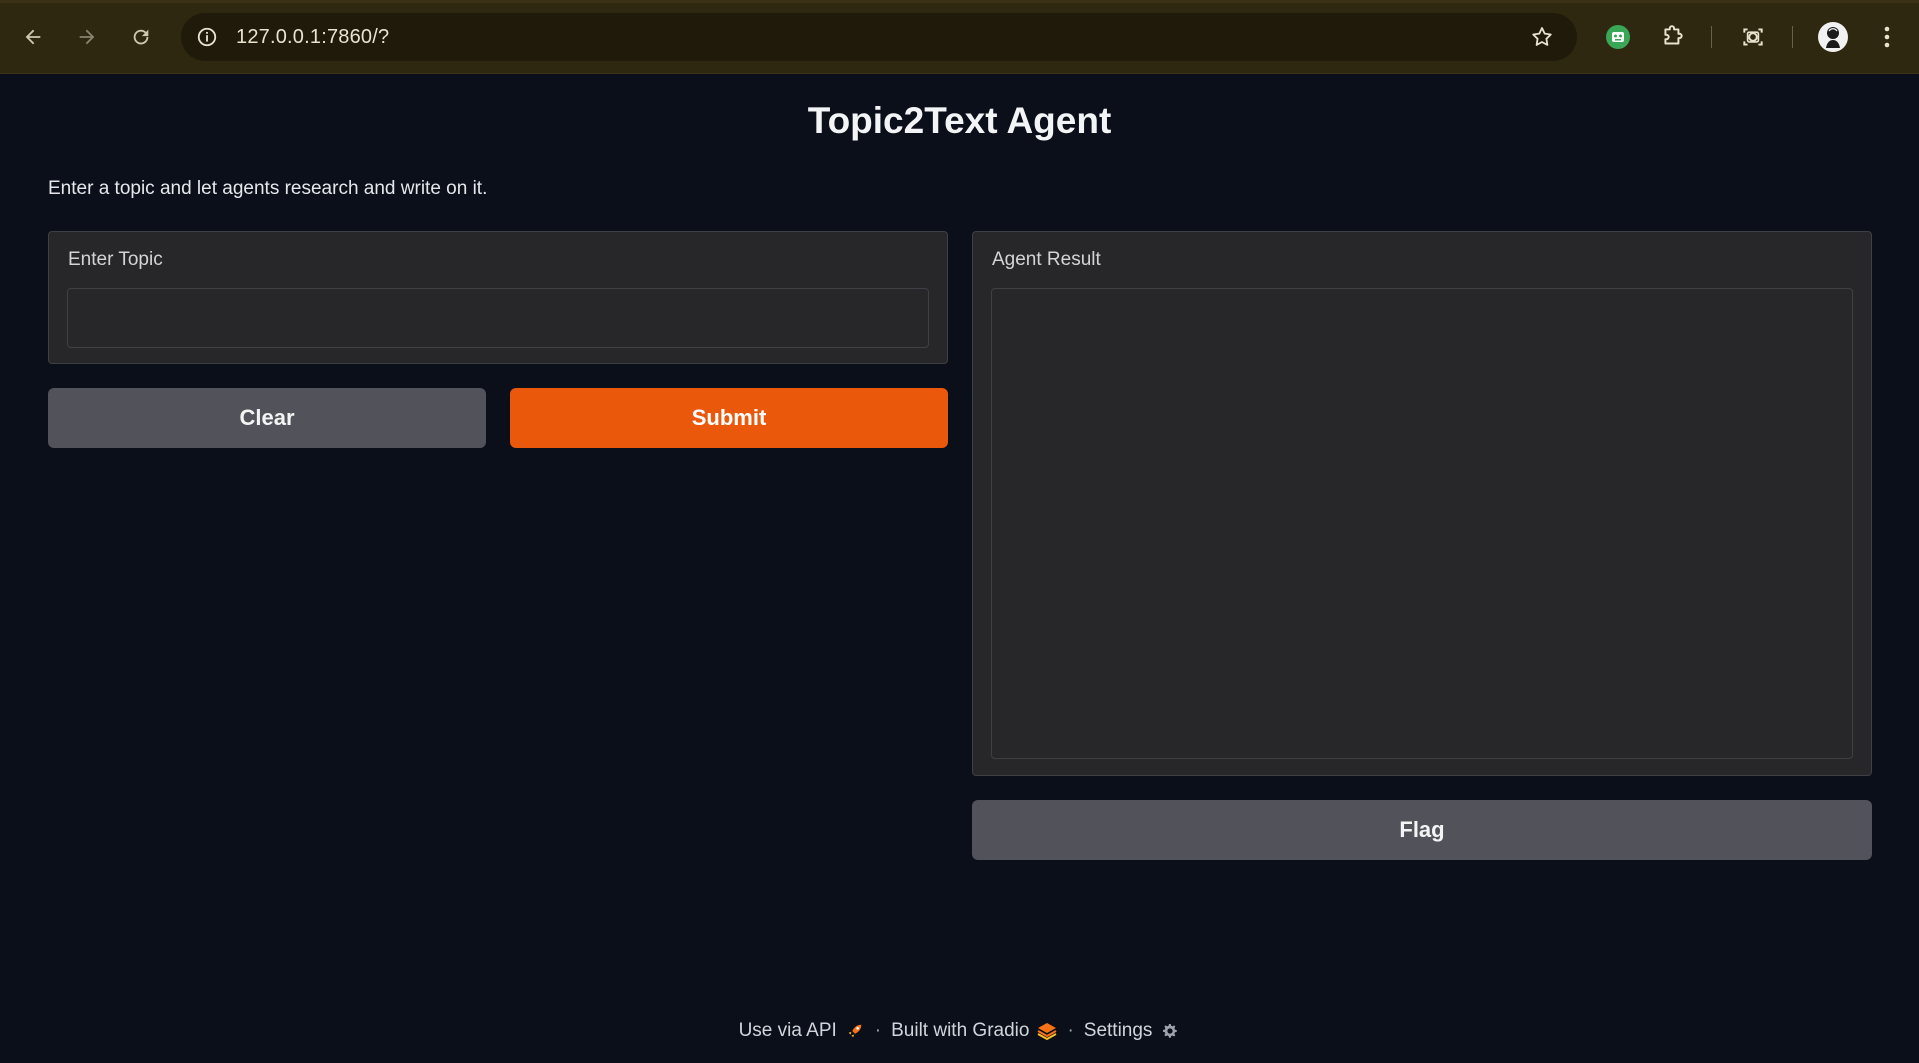 This screenshot has width=1919, height=1063. I want to click on built-with-gradio-label: Built with Gradio, so click(960, 1030).